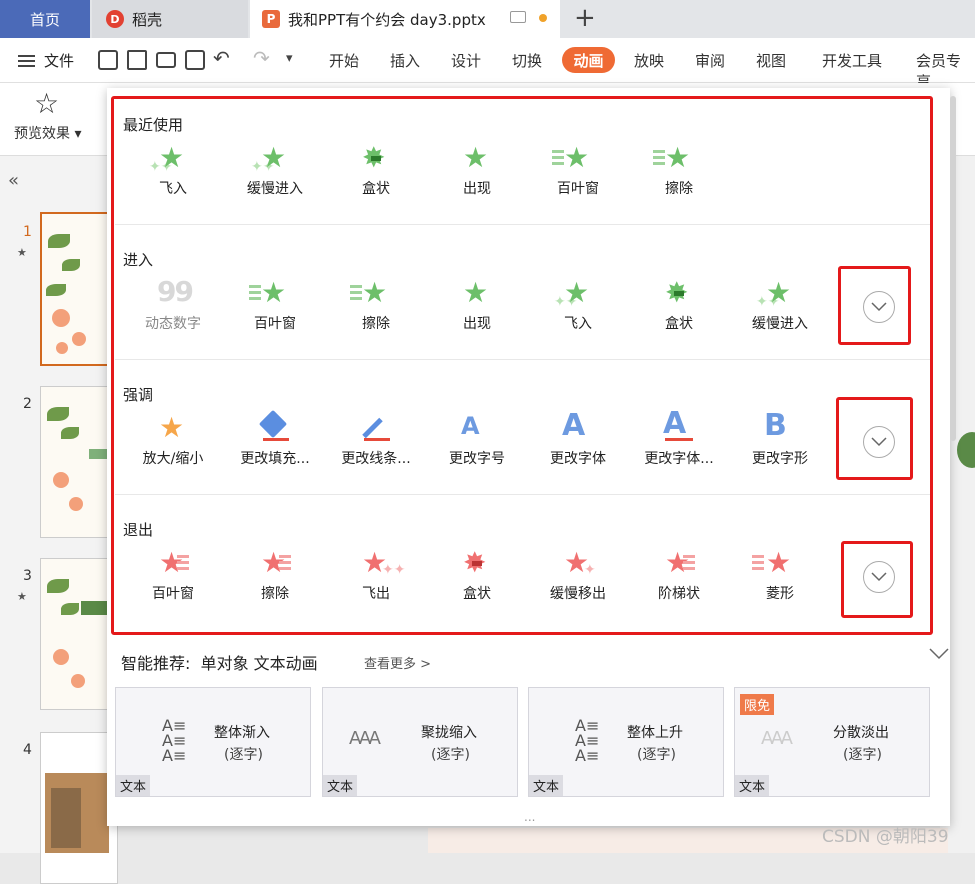  Describe the element at coordinates (27, 232) in the screenshot. I see `slide-number: 1` at that location.